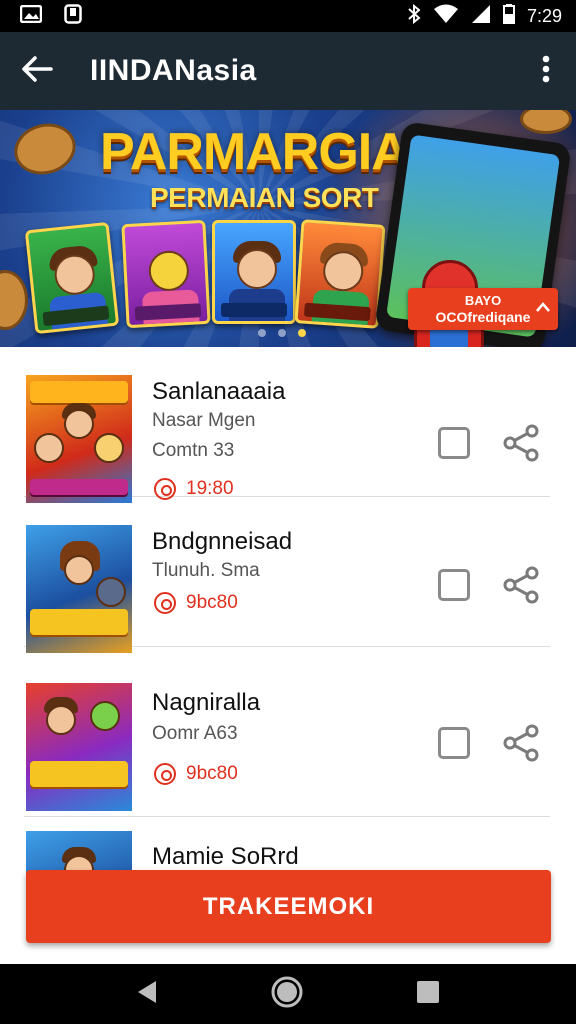 This screenshot has width=576, height=1024. What do you see at coordinates (287, 575) in the screenshot?
I see `list-item: Bndgnneisad Tlunuh. Sma 9bc80` at bounding box center [287, 575].